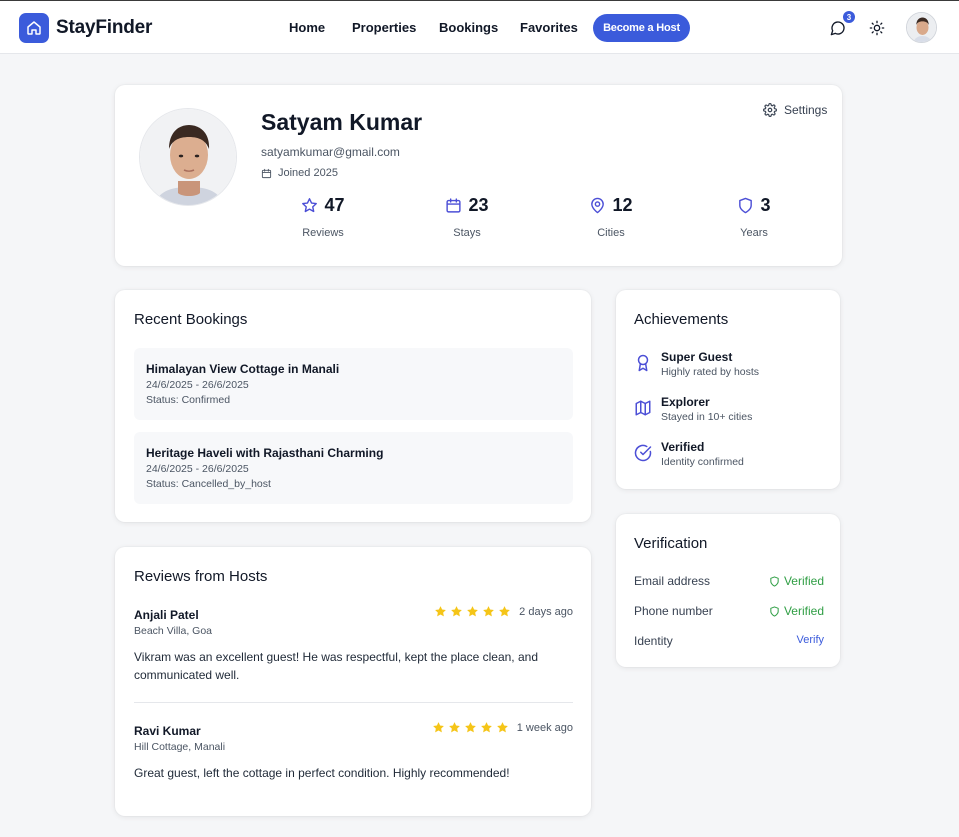  What do you see at coordinates (770, 110) in the screenshot?
I see `gear-icon` at bounding box center [770, 110].